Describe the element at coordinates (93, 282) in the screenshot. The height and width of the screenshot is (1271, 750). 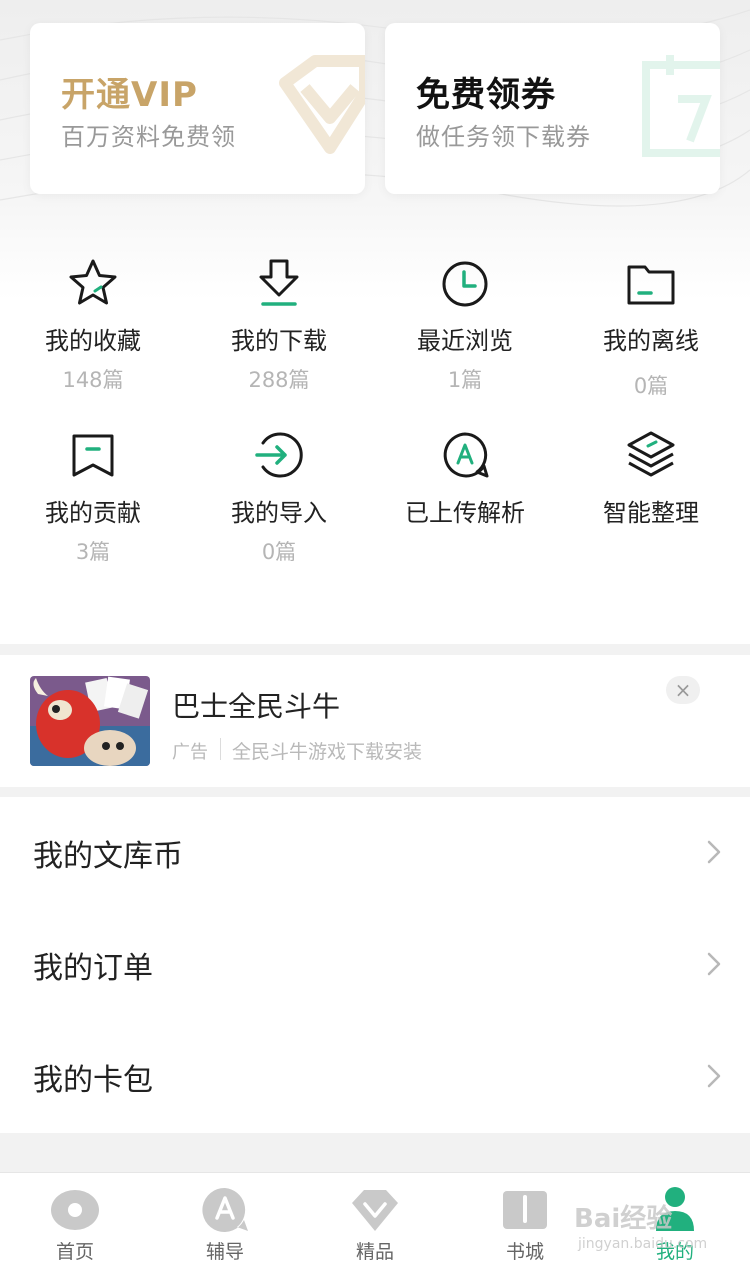
I see `star-icon` at that location.